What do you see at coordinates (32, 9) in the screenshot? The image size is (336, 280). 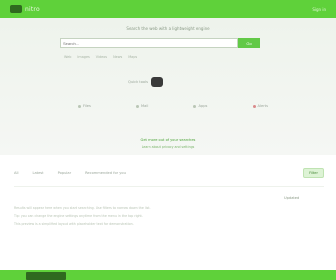 I see `logo-text: nitro` at bounding box center [32, 9].